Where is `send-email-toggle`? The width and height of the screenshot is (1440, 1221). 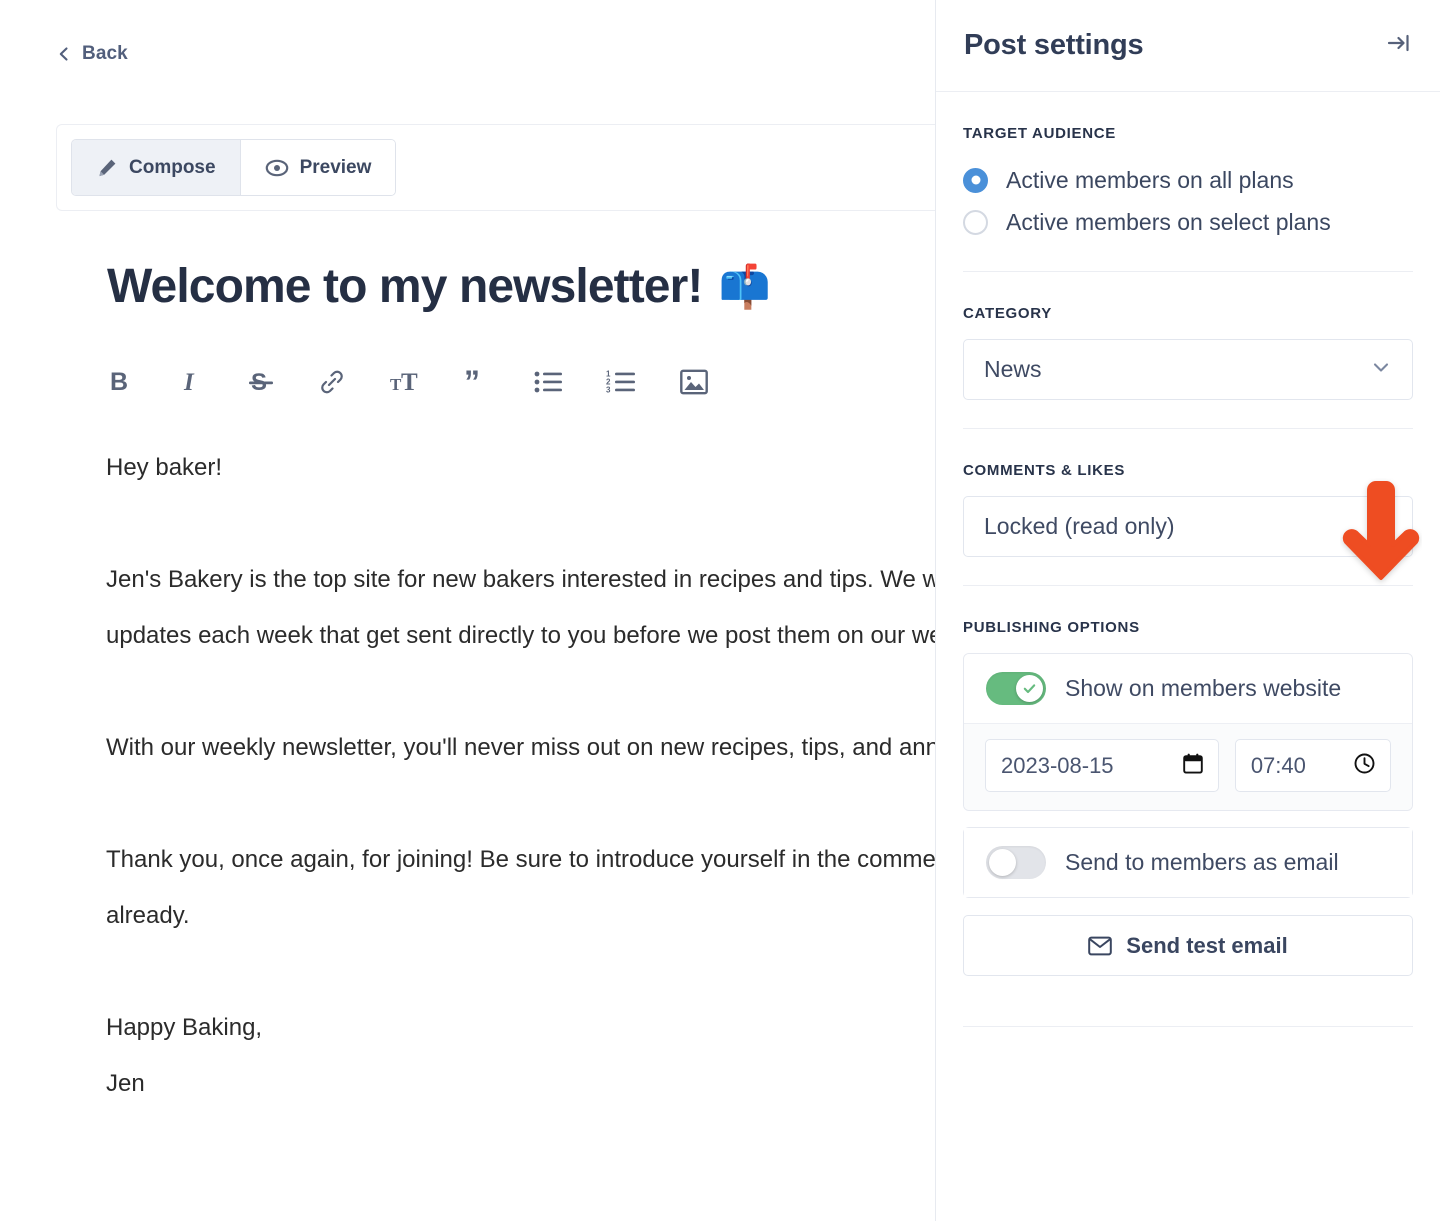
send-email-toggle is located at coordinates (1016, 862).